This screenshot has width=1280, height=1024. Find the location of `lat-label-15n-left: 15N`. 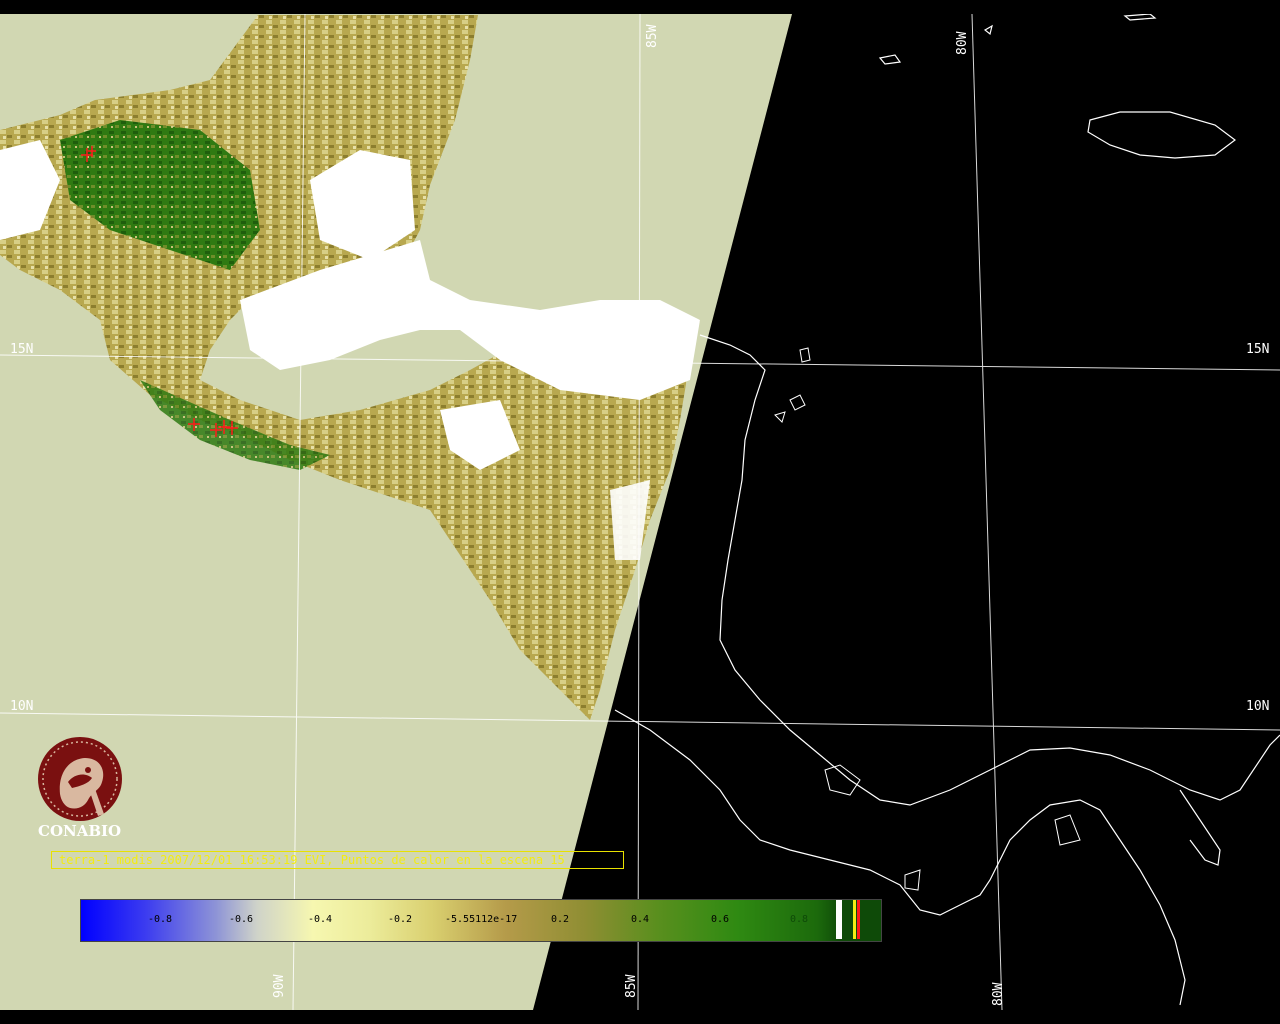

lat-label-15n-left: 15N is located at coordinates (22, 349).